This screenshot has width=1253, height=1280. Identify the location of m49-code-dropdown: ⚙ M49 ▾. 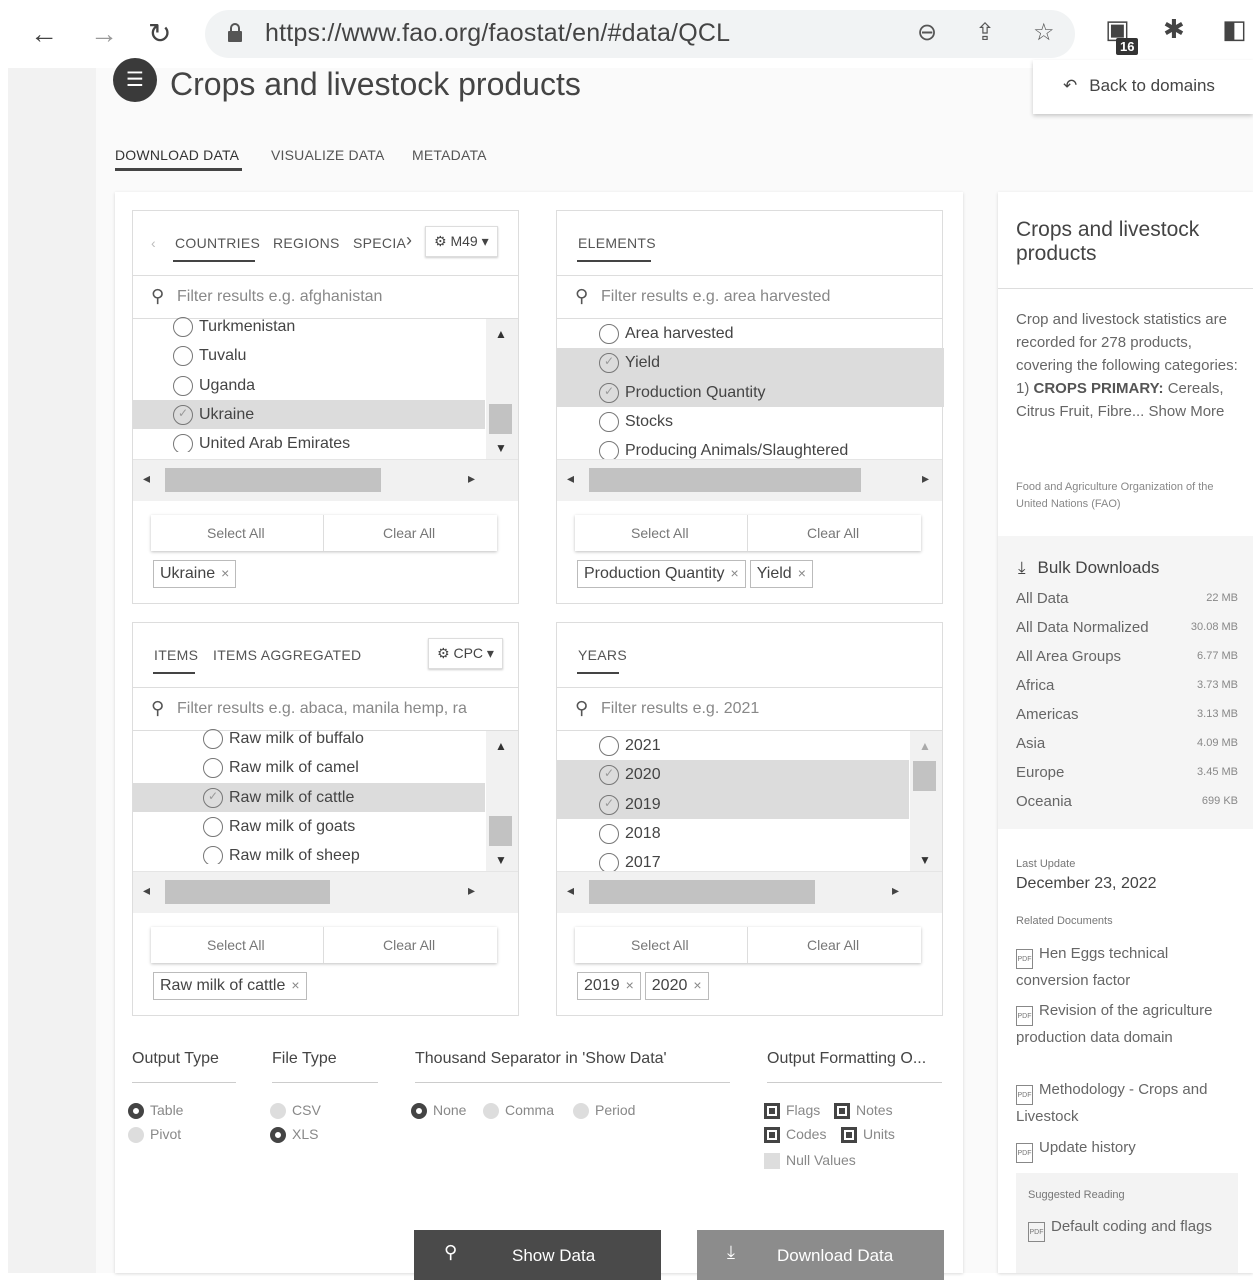
(461, 241).